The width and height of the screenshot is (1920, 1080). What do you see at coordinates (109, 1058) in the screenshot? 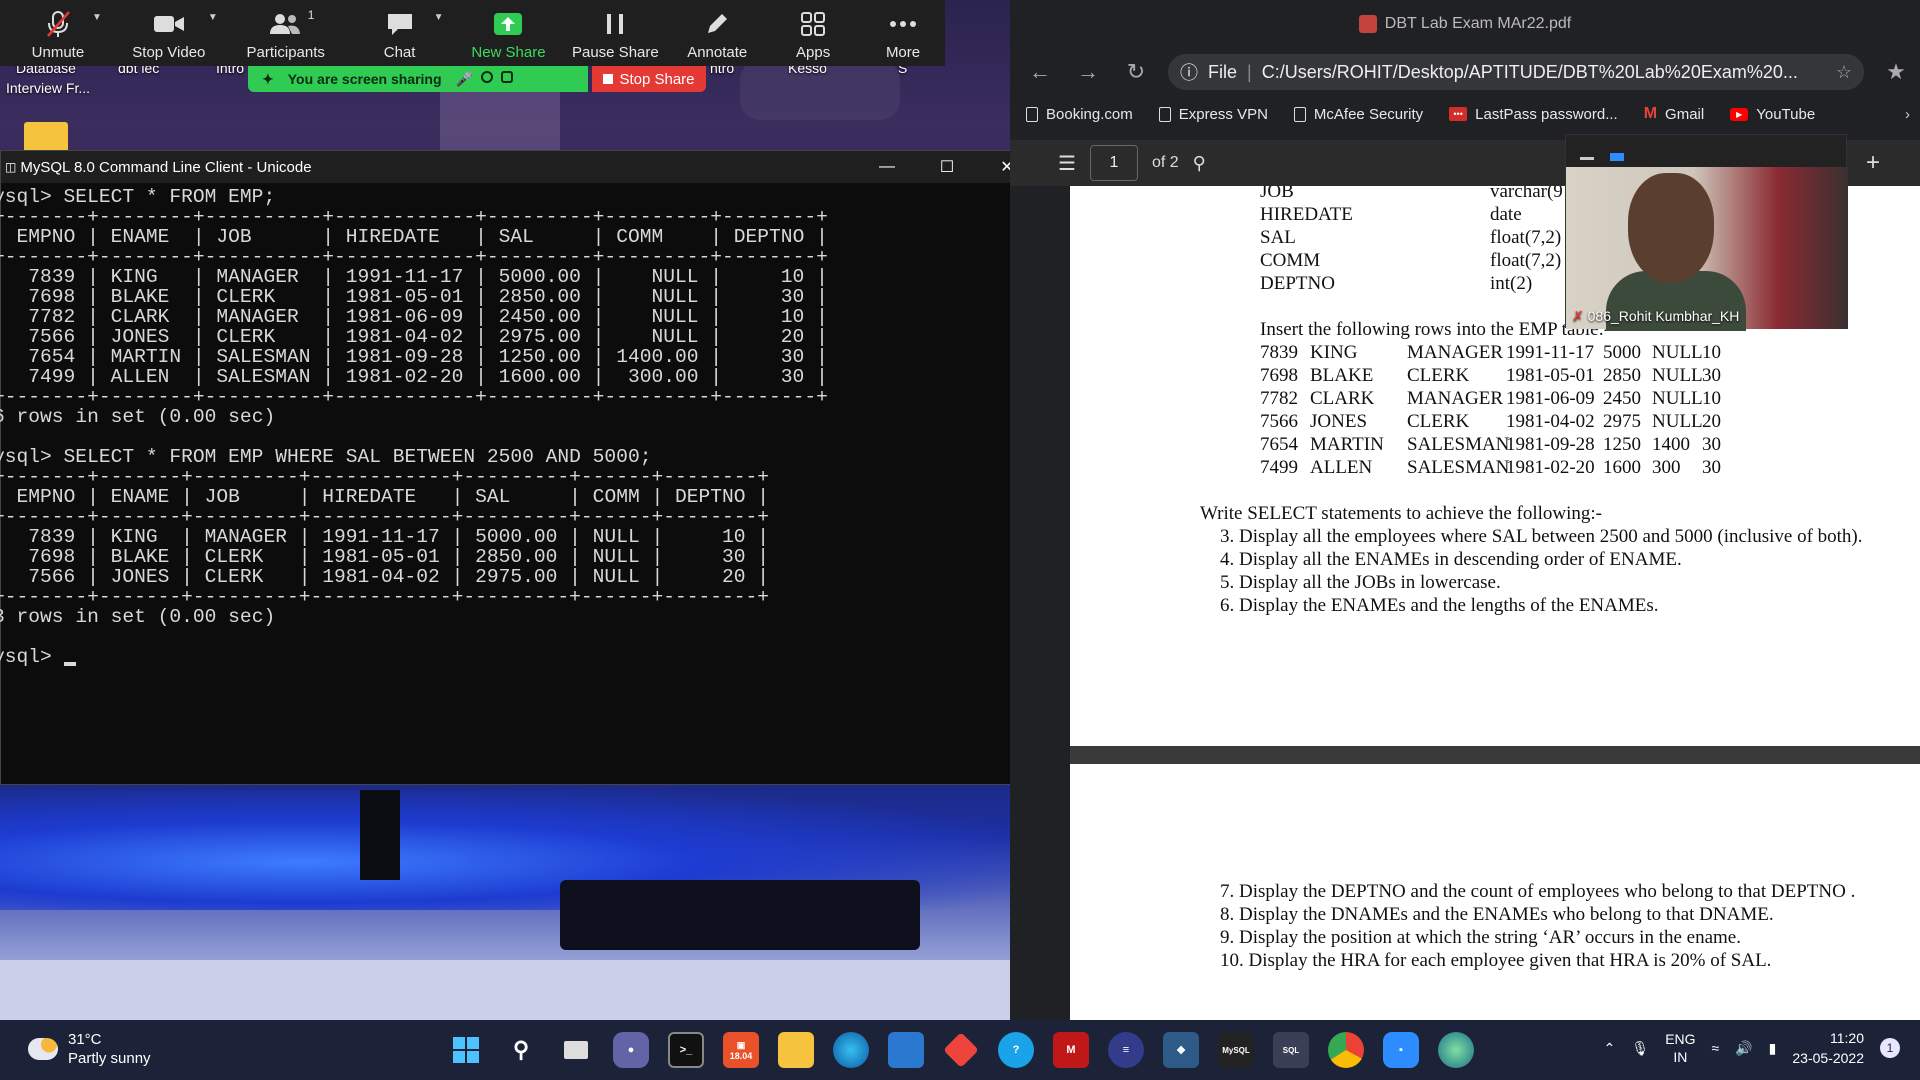
I see `weather-condition: Partly sunny` at bounding box center [109, 1058].